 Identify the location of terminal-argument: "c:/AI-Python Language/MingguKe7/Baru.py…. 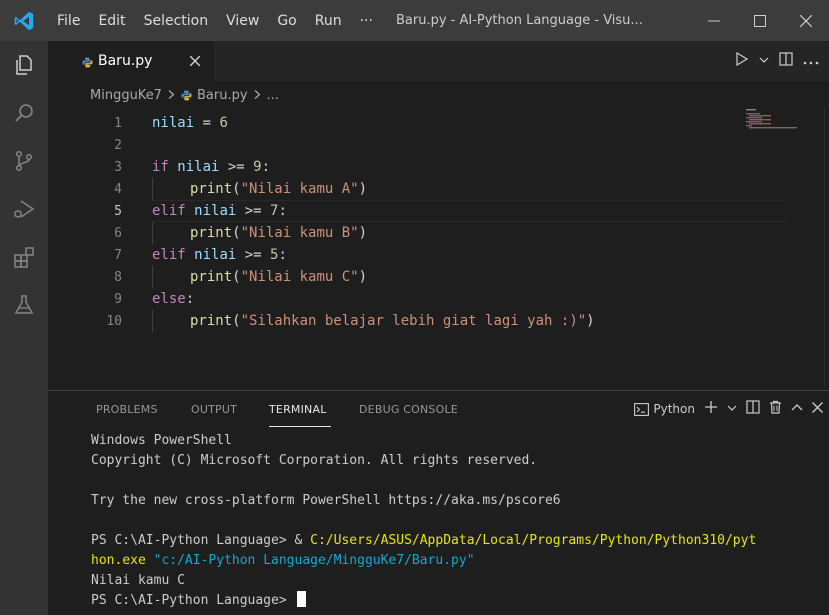
(310, 560).